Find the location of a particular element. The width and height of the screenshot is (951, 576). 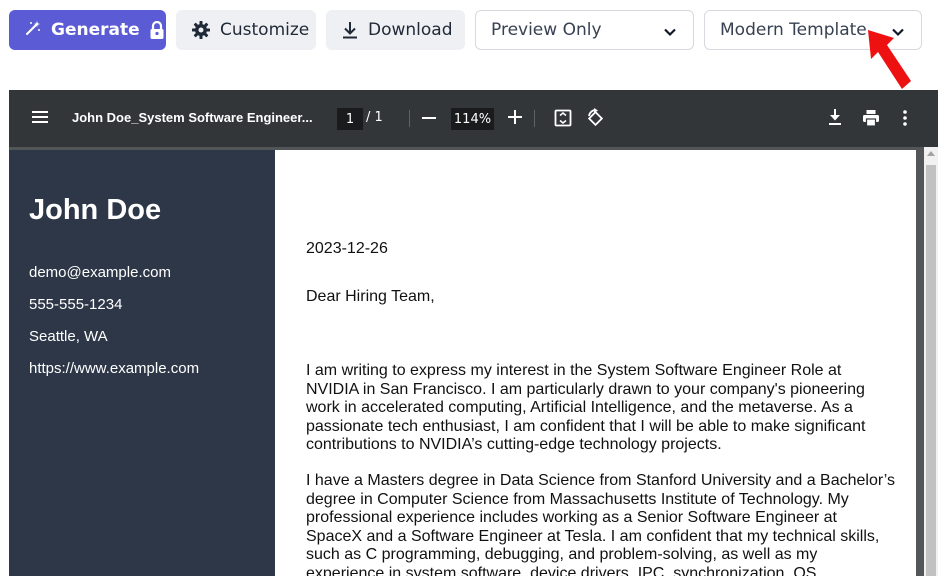

preview-mode-select: Preview Only is located at coordinates (584, 30).